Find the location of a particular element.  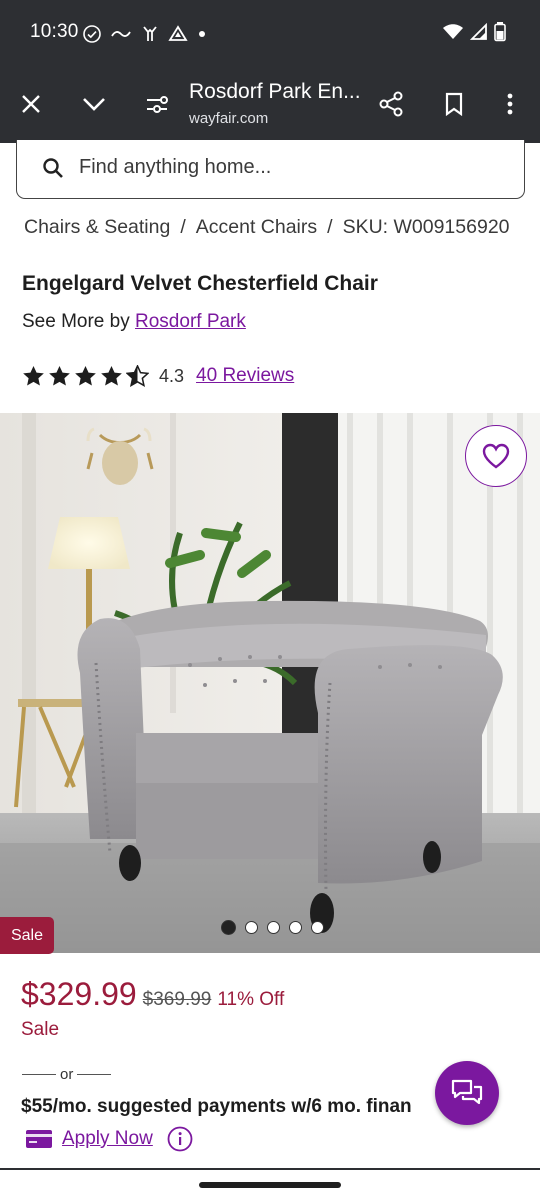

apply-now-link: Apply Now is located at coordinates (107, 1139).